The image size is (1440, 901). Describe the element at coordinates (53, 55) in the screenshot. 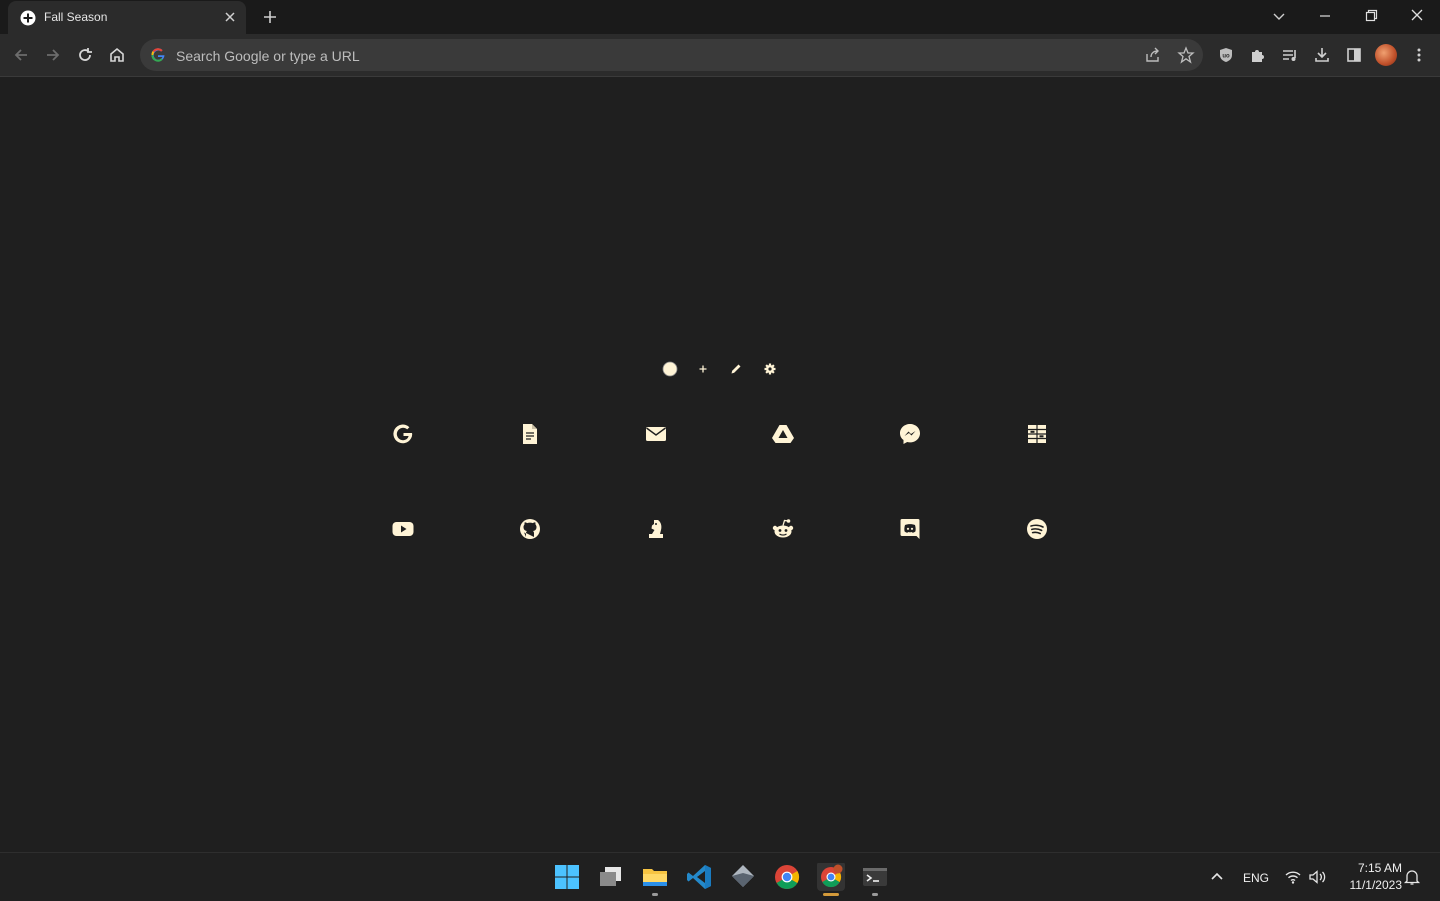

I see `forward-icon` at that location.